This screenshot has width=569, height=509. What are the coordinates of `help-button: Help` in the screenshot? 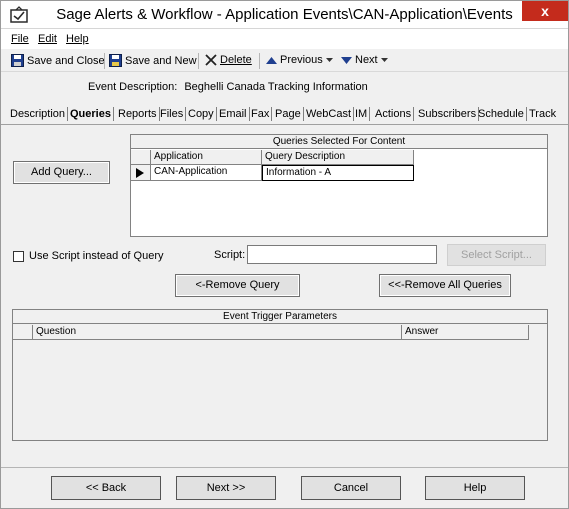 It's located at (475, 488).